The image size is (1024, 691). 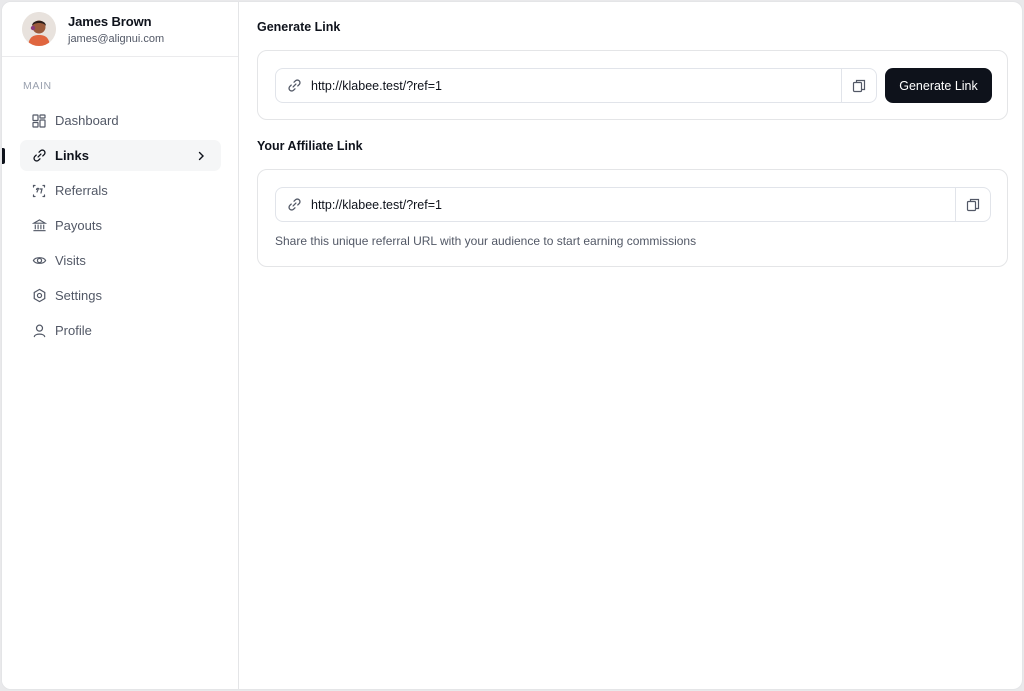 I want to click on gear-icon, so click(x=39, y=296).